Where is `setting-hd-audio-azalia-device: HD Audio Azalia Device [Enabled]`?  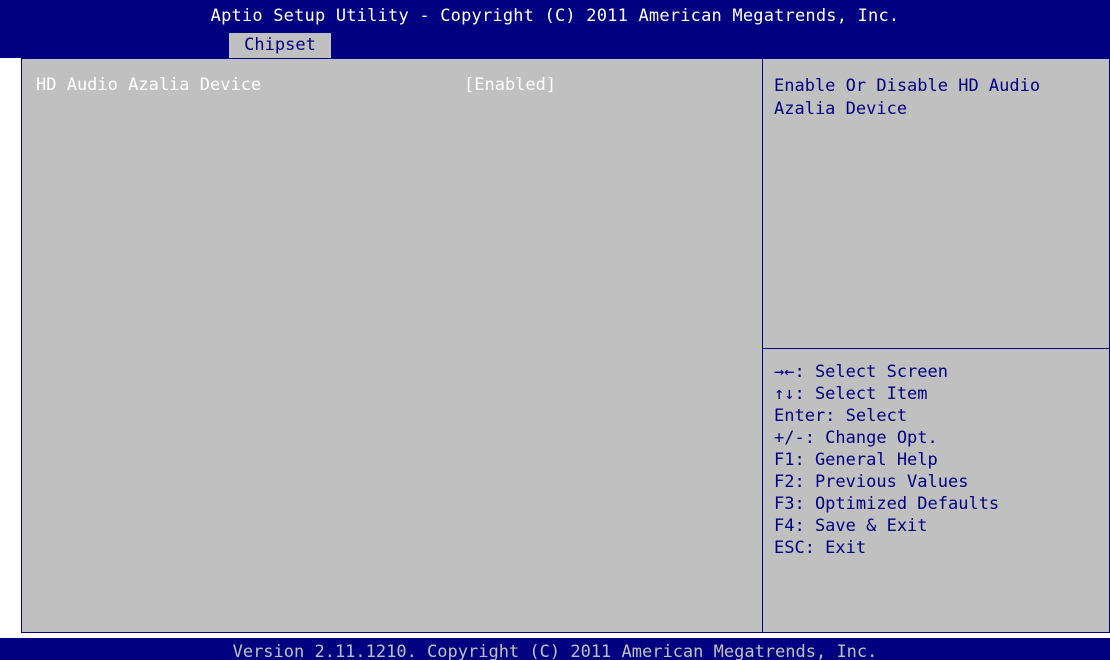
setting-hd-audio-azalia-device: HD Audio Azalia Device [Enabled] is located at coordinates (391, 85).